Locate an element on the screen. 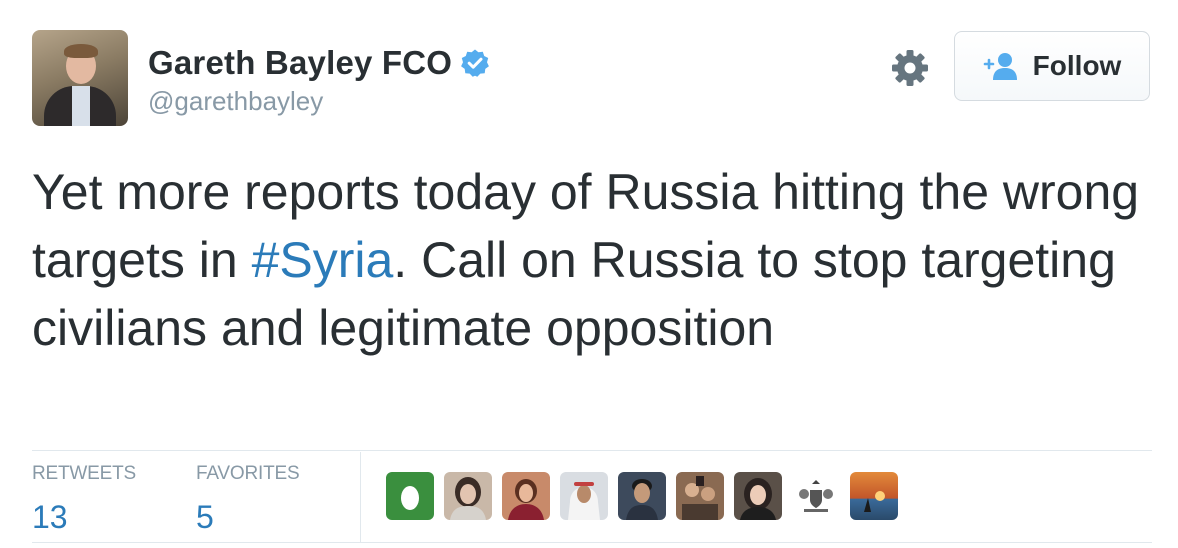 The height and width of the screenshot is (548, 1178). avatar-hair-shape is located at coordinates (81, 51).